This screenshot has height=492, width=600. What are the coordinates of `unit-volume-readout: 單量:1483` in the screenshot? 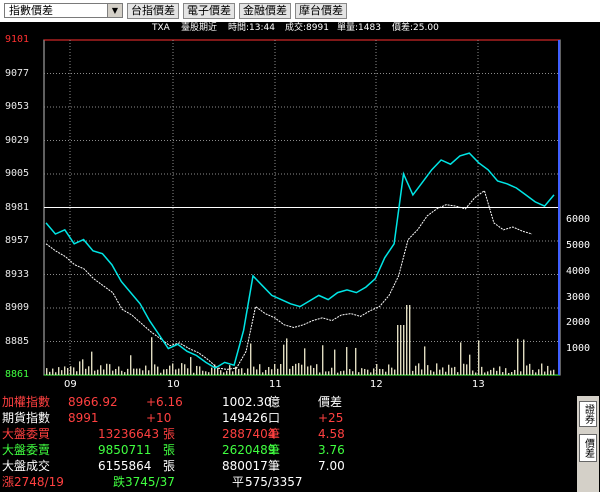 It's located at (359, 28).